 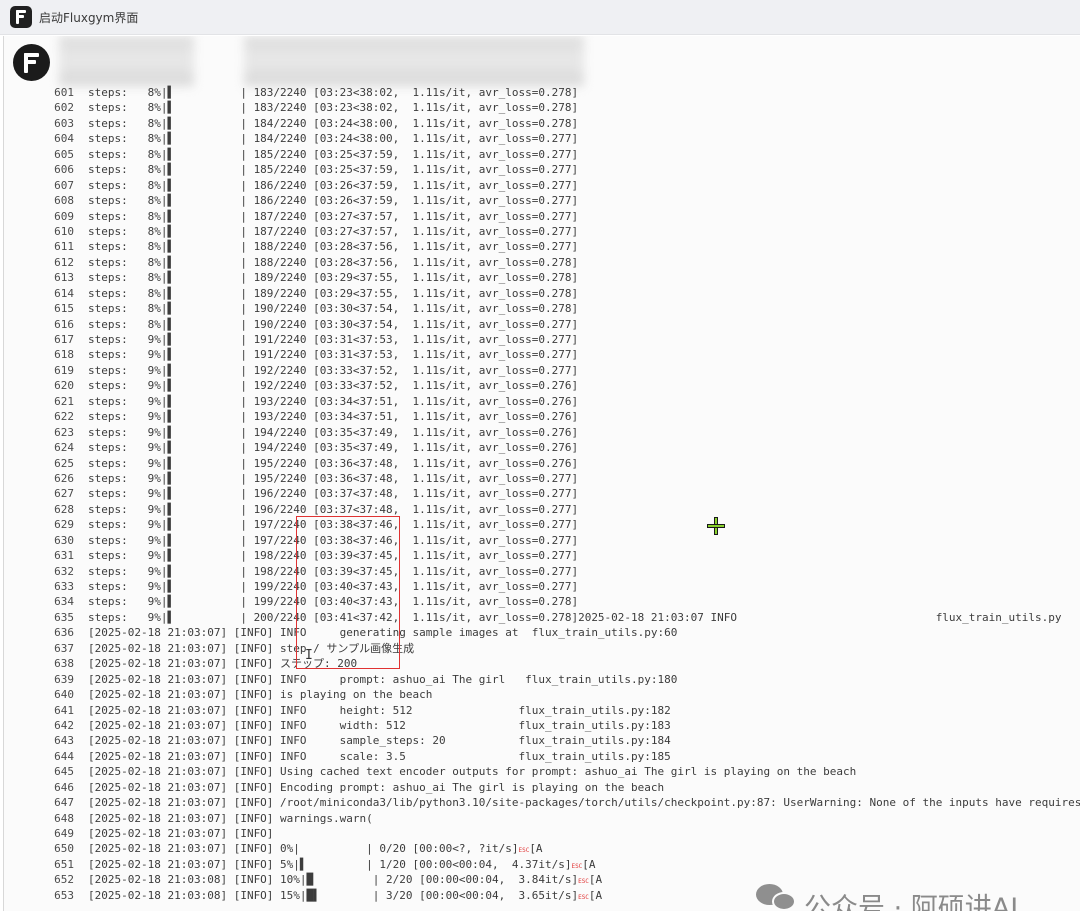 What do you see at coordinates (309, 655) in the screenshot?
I see `text-cursor-icon: I` at bounding box center [309, 655].